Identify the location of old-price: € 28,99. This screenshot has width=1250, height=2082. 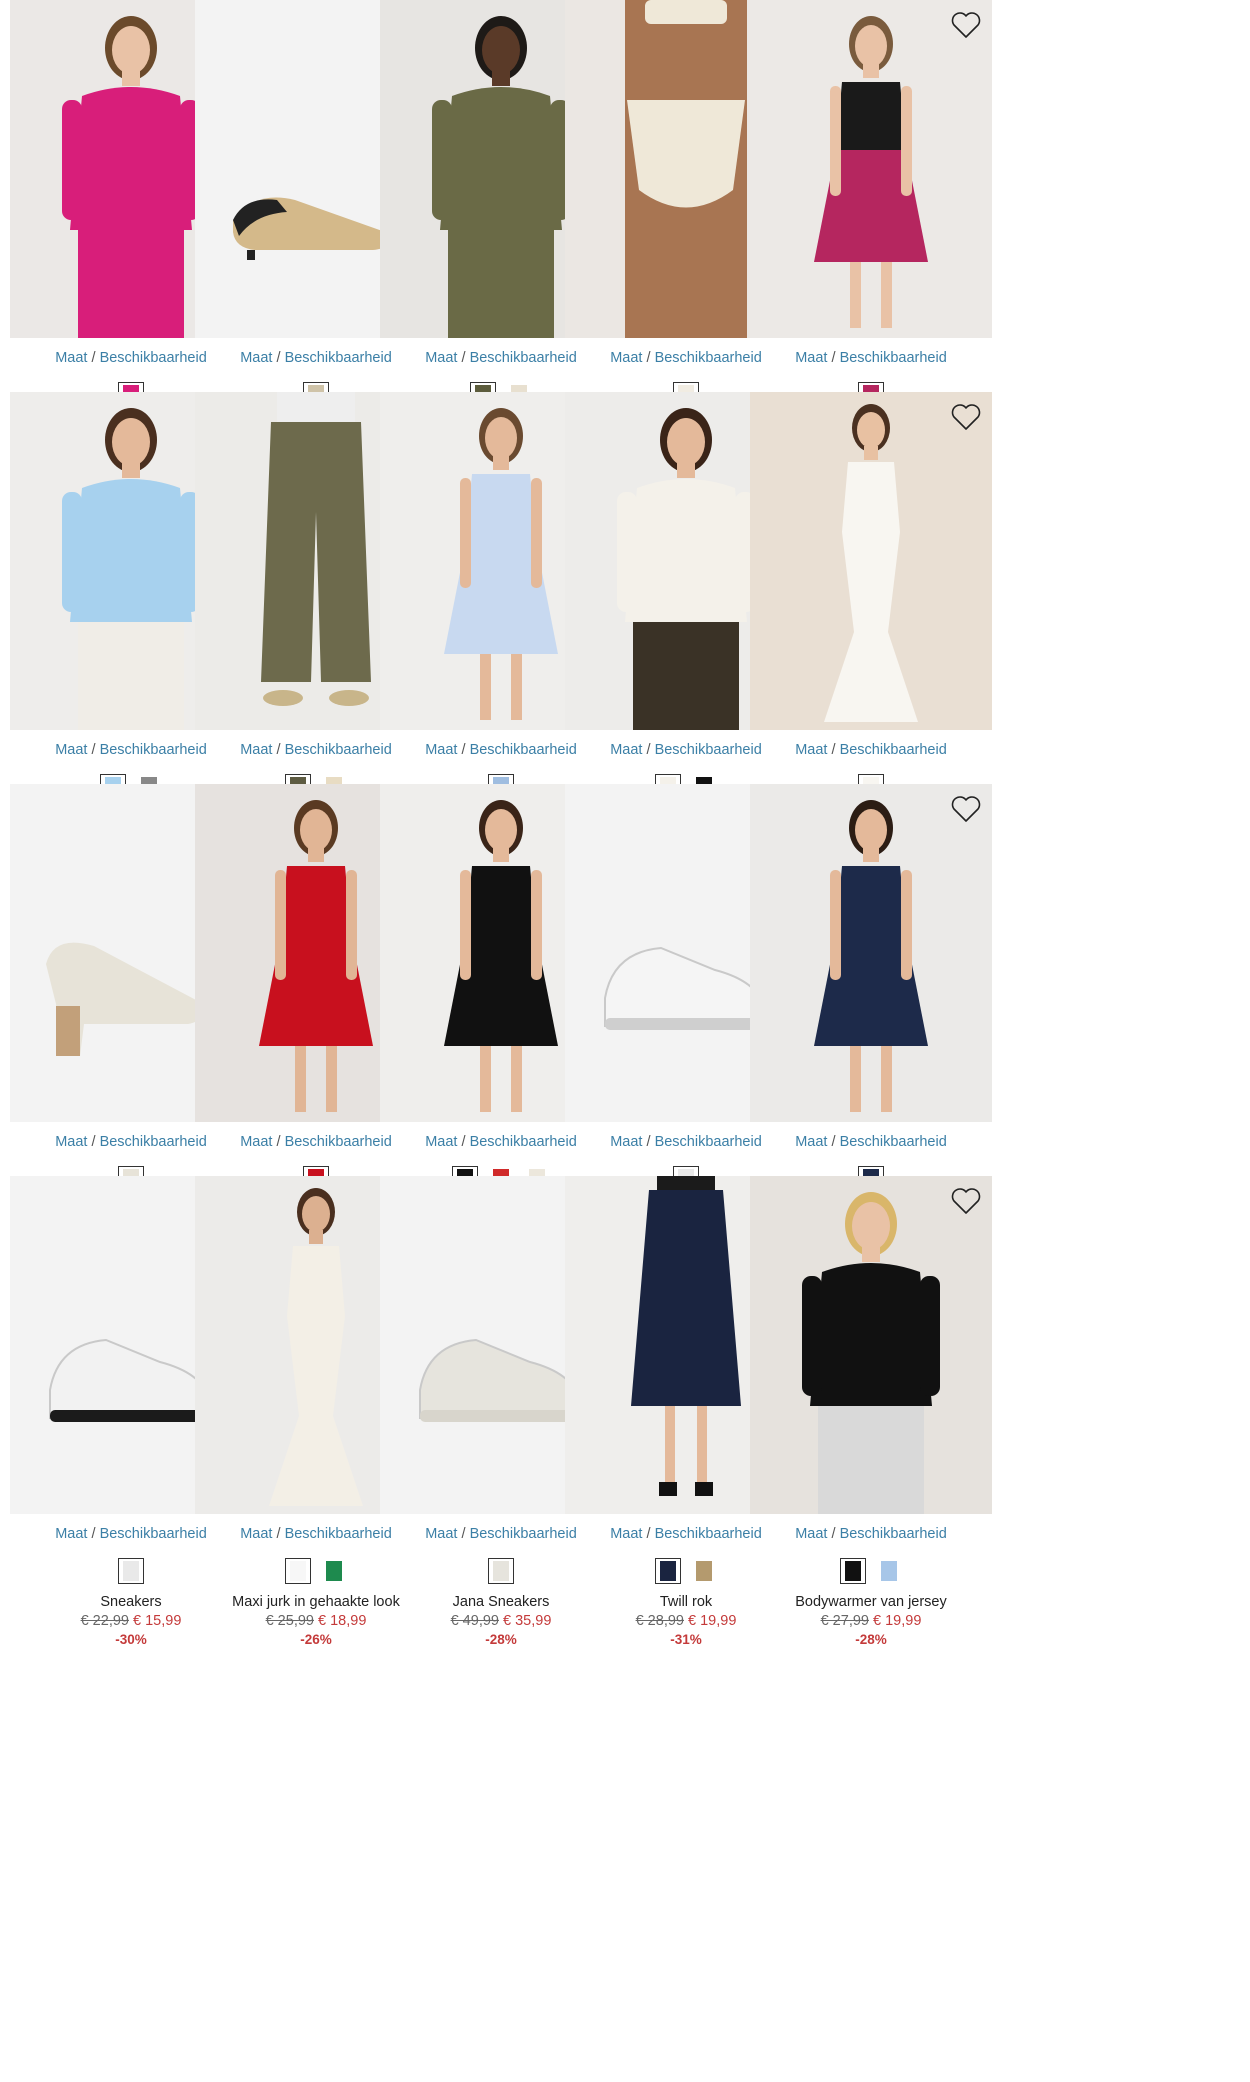
(659, 1621).